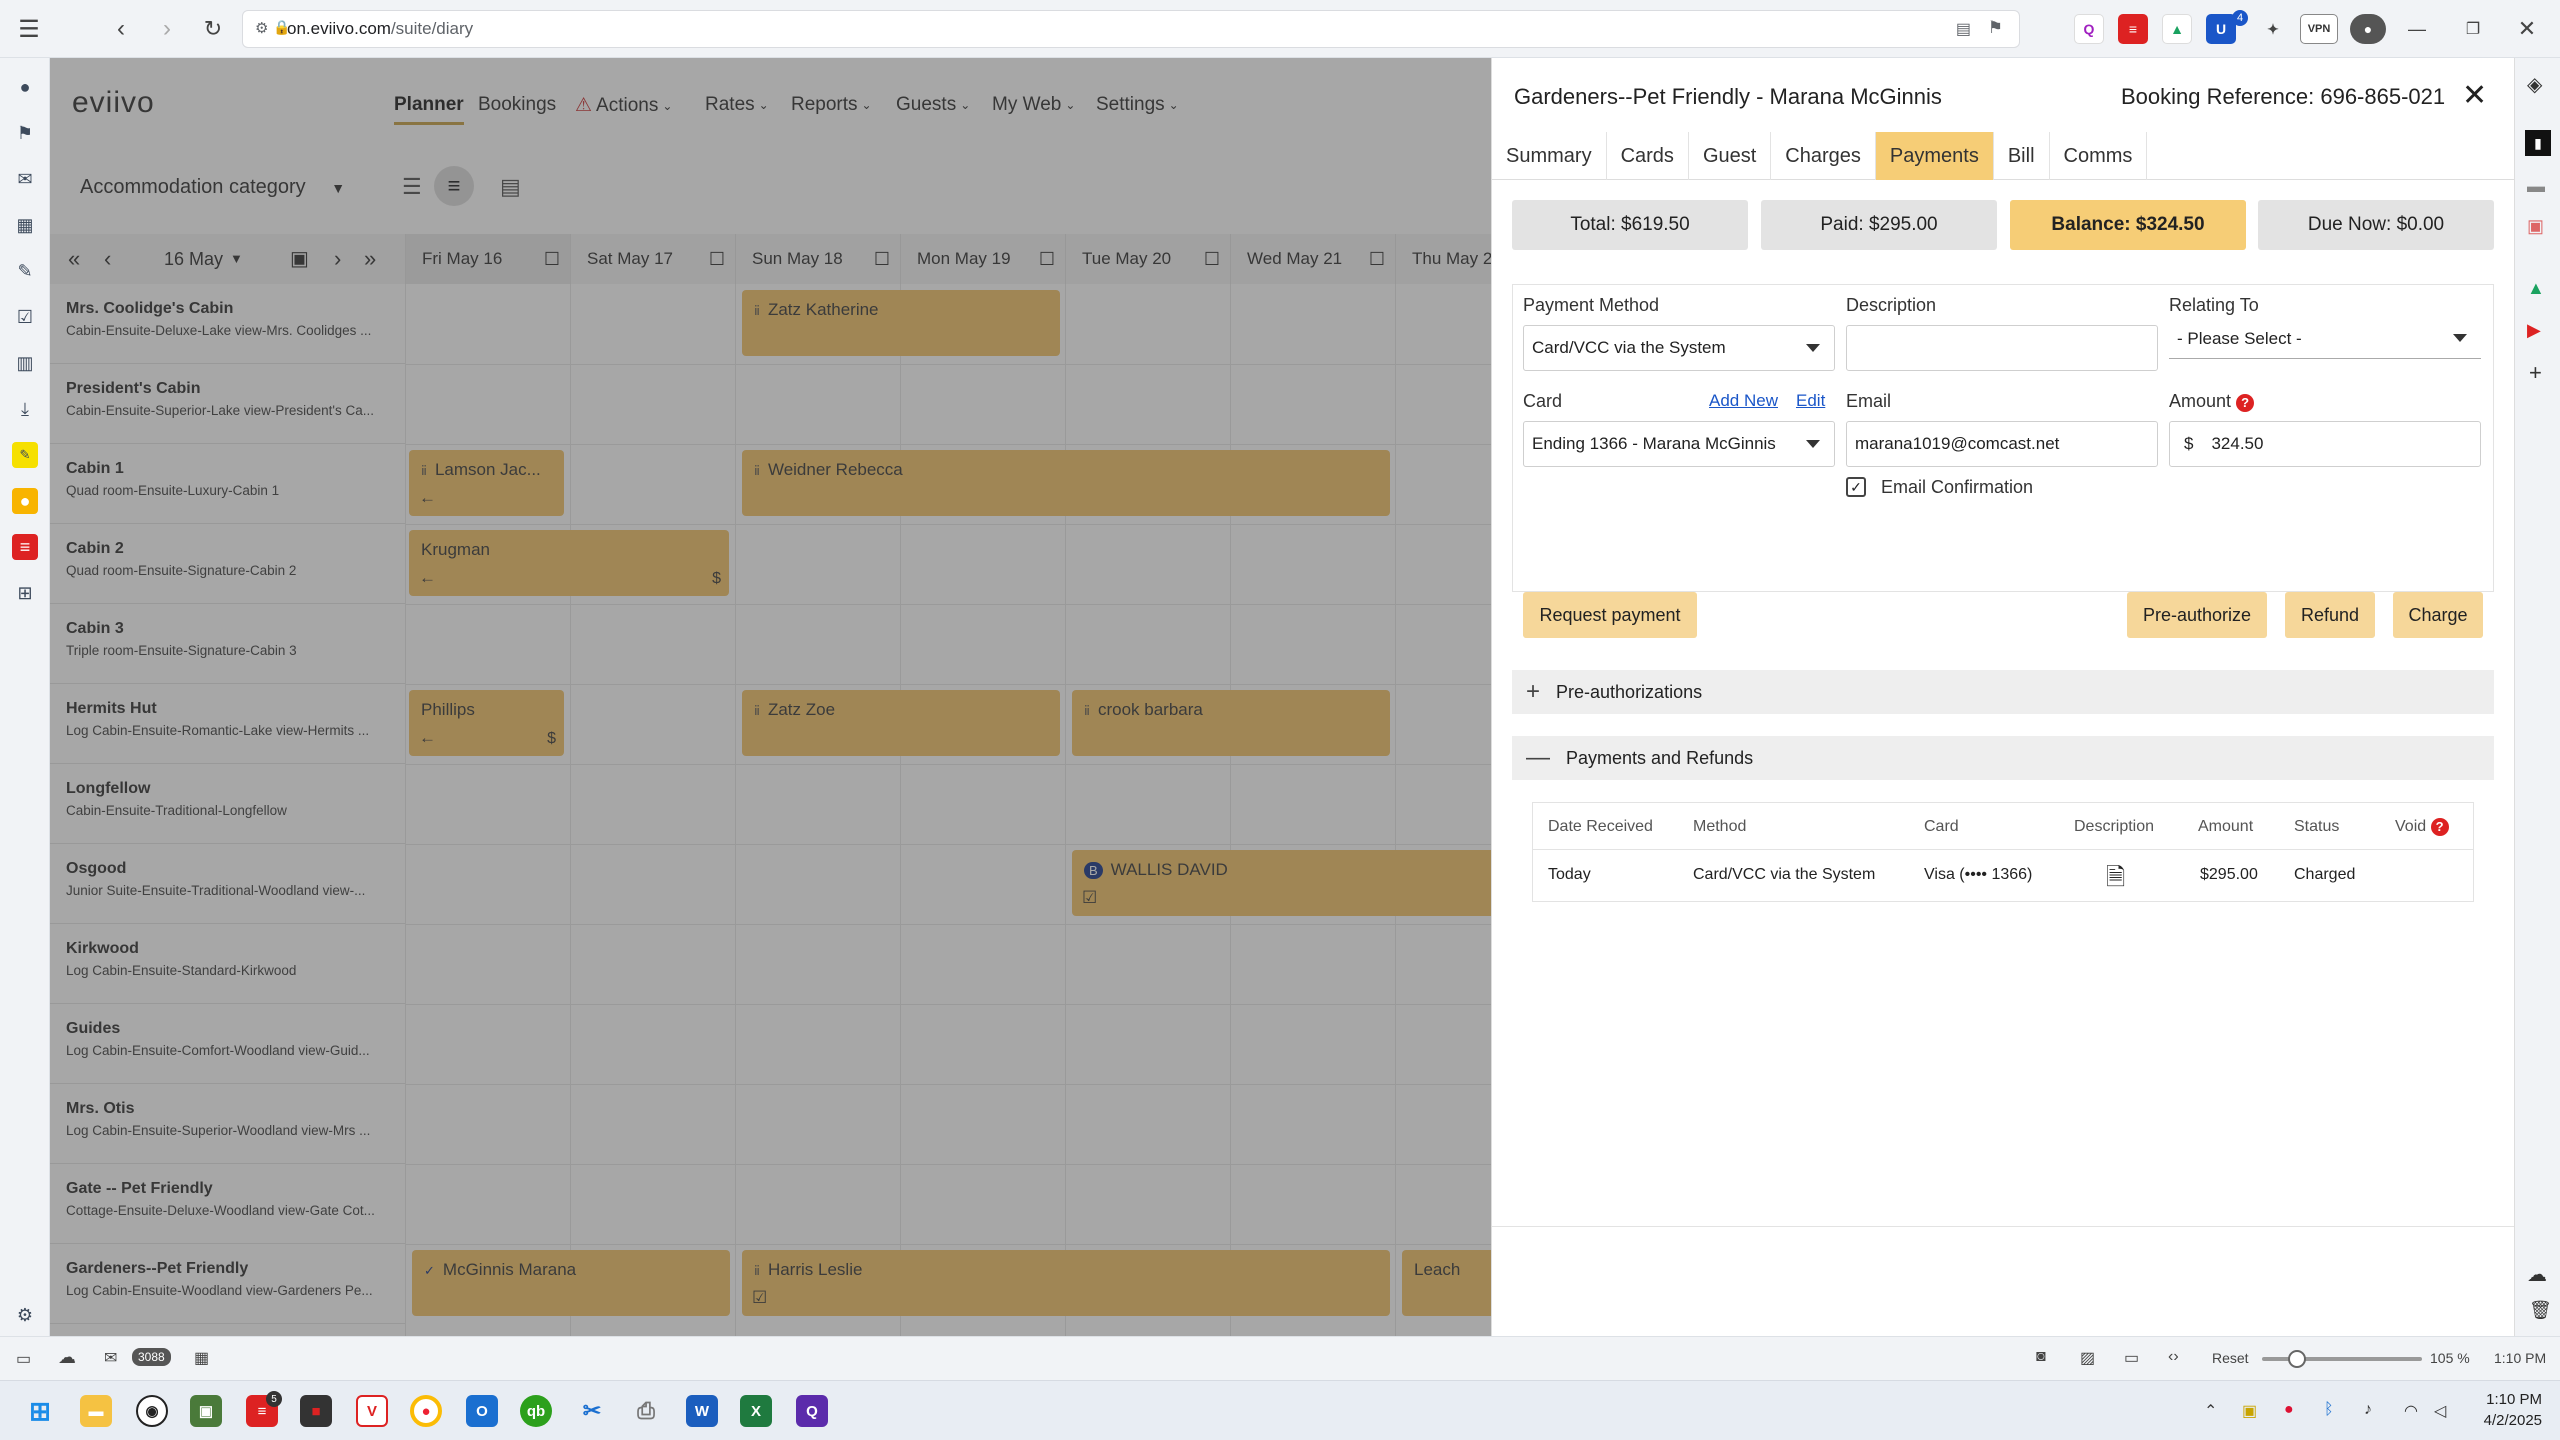 This screenshot has width=2560, height=1440. Describe the element at coordinates (2440, 1411) in the screenshot. I see `volume-icon: ◁` at that location.